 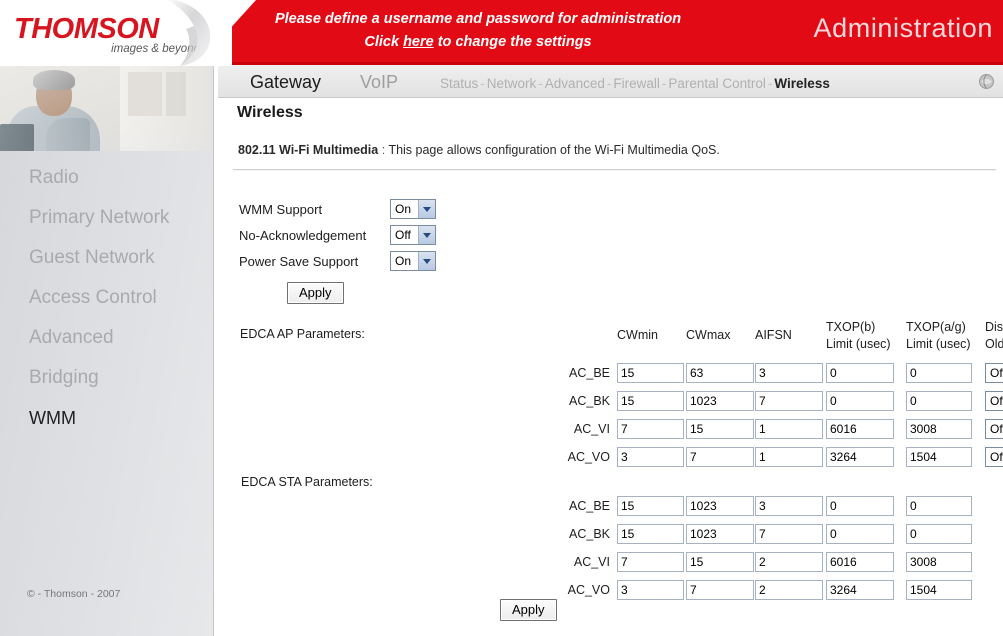 I want to click on sidebar-item-access-control: Access Control, so click(x=106, y=298).